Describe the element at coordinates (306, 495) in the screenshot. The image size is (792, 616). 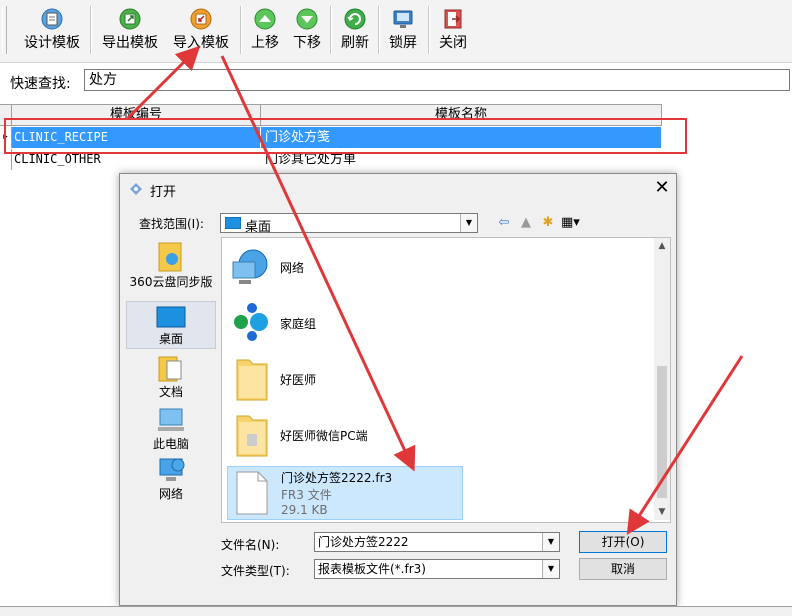
I see `file-type: FR3 文件` at that location.